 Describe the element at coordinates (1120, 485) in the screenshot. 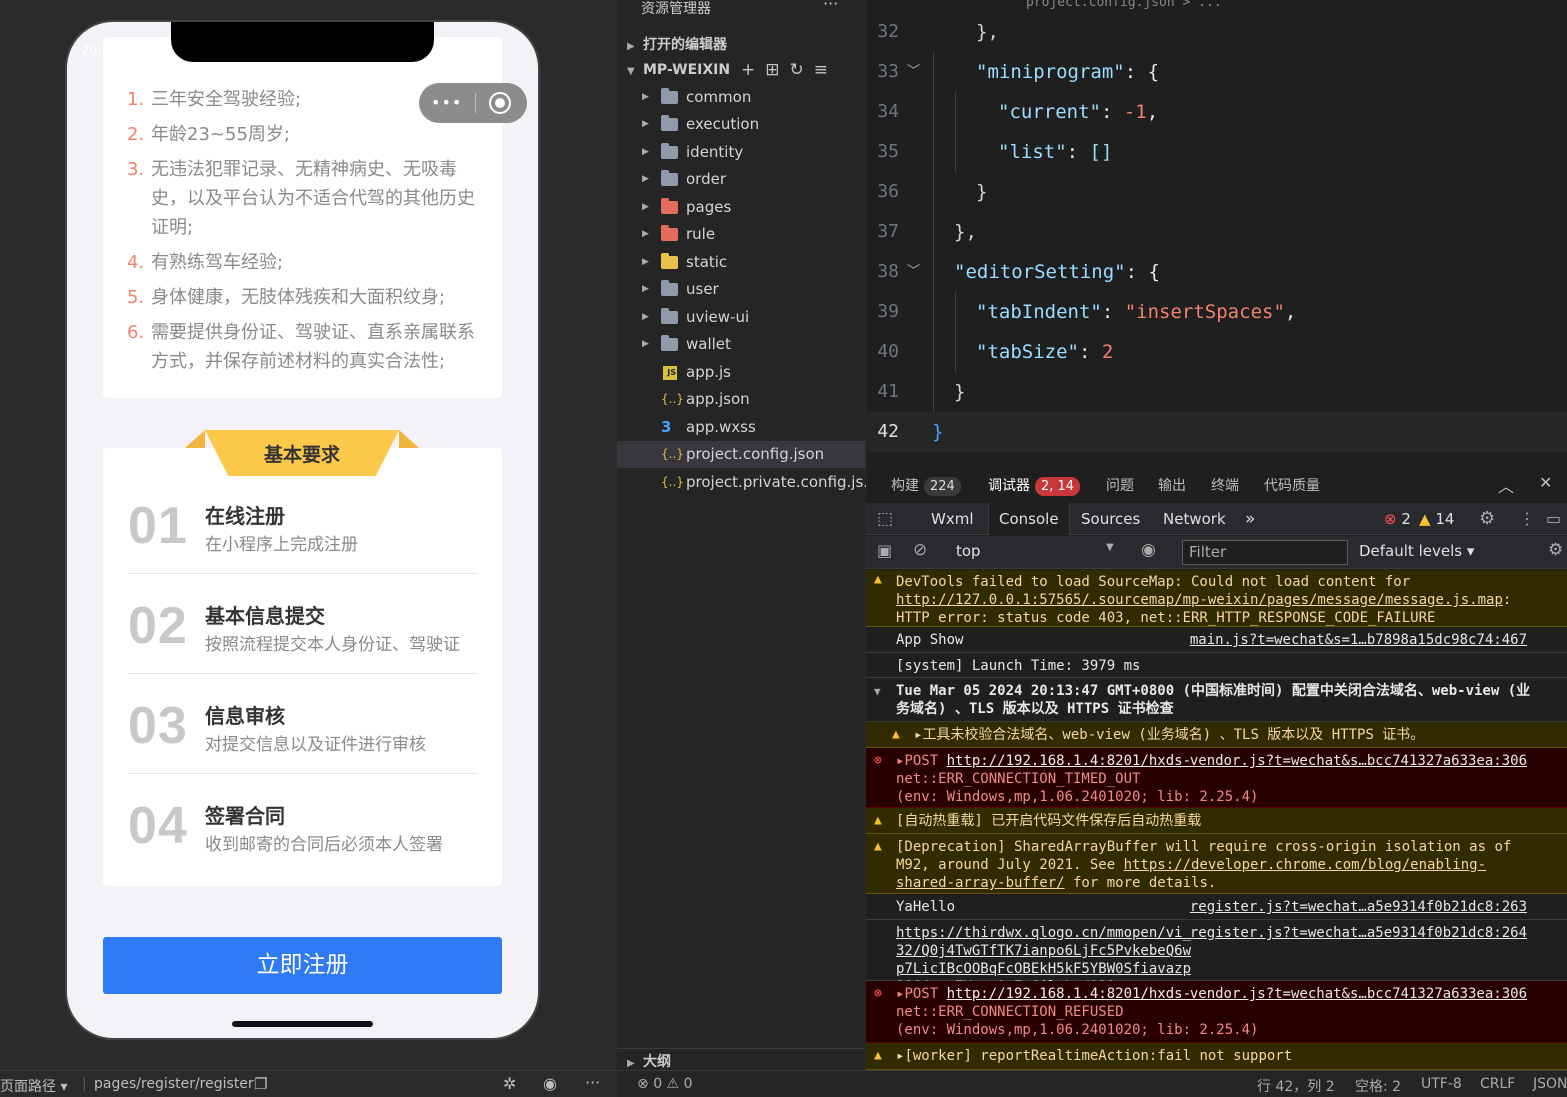

I see `tab-issues: 问题` at that location.